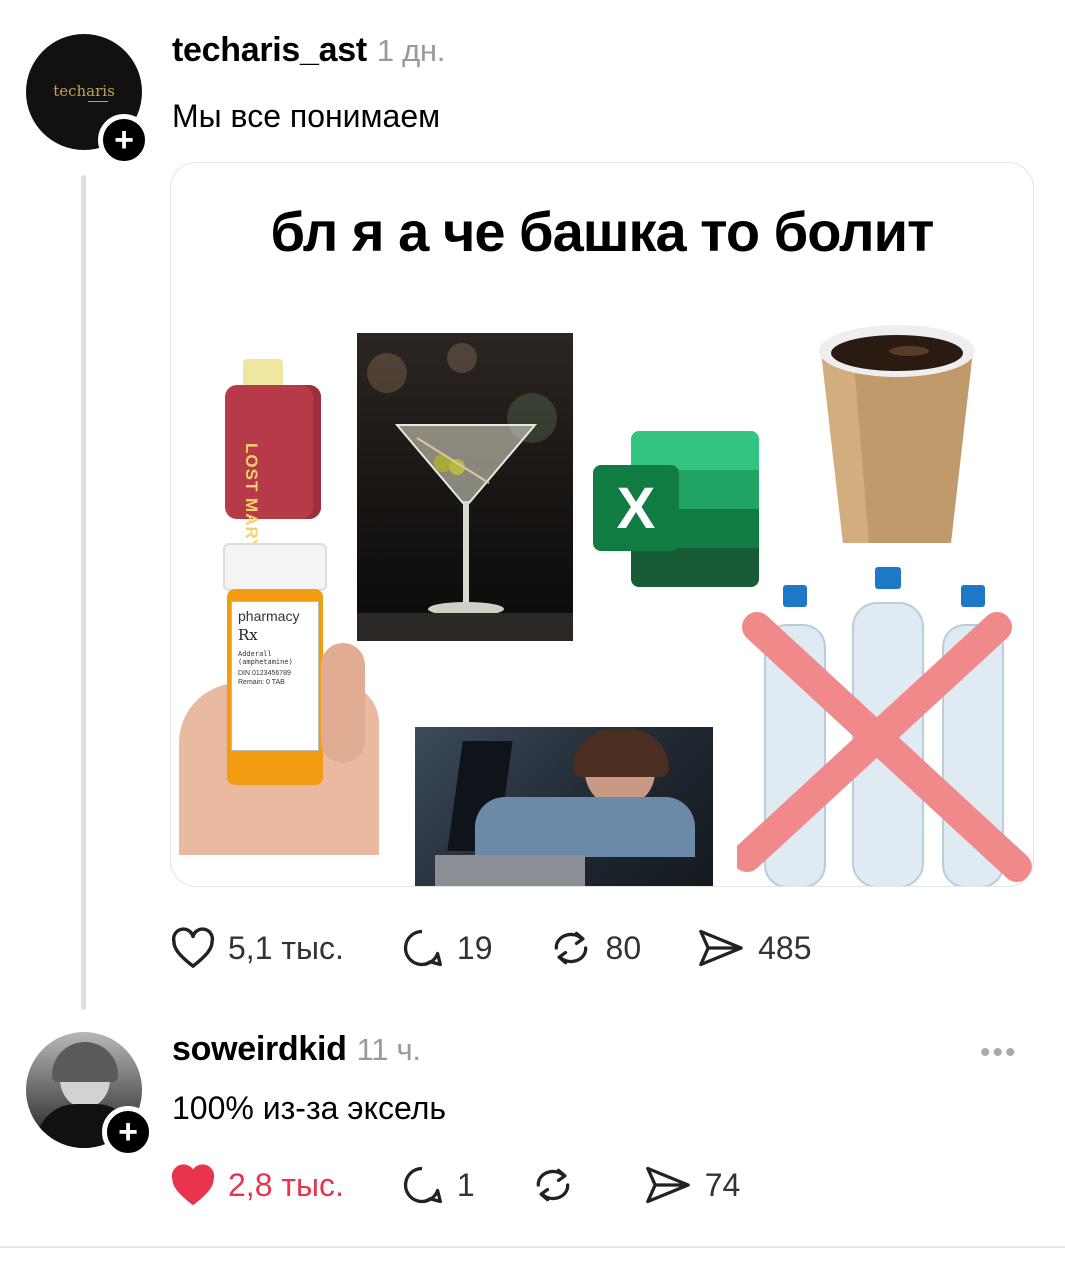 This screenshot has width=1065, height=1280. What do you see at coordinates (286, 1184) in the screenshot?
I see `like-count: 2,8 тыс.` at bounding box center [286, 1184].